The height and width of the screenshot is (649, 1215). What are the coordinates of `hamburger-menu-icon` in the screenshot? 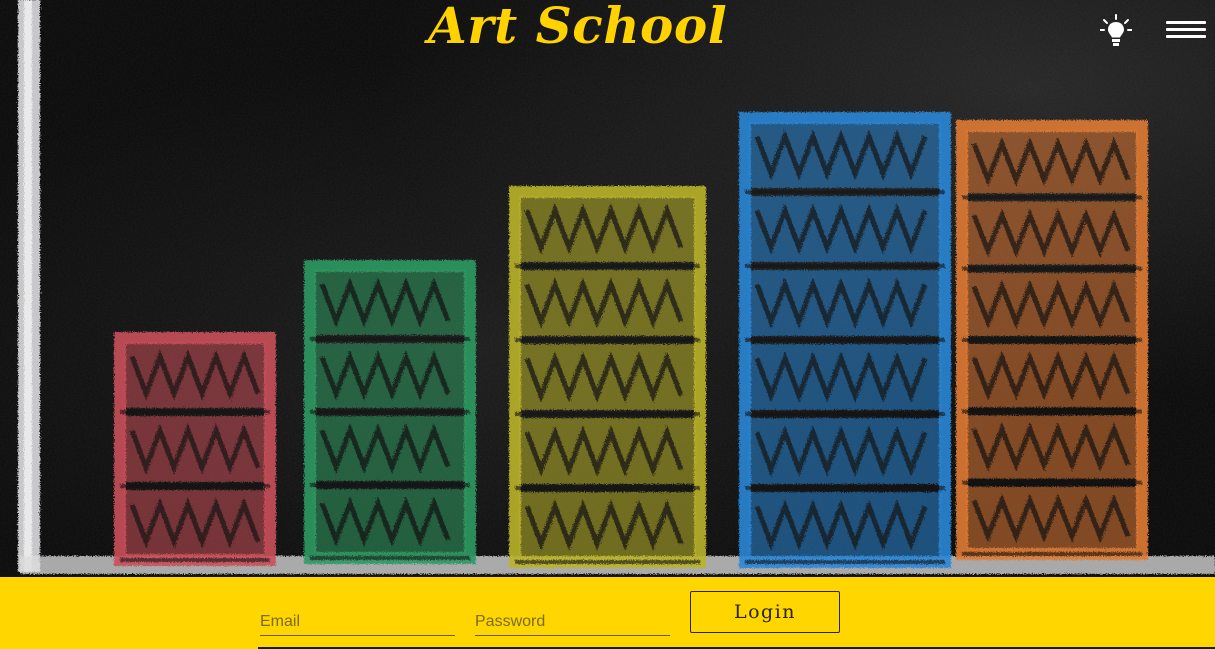 It's located at (1186, 31).